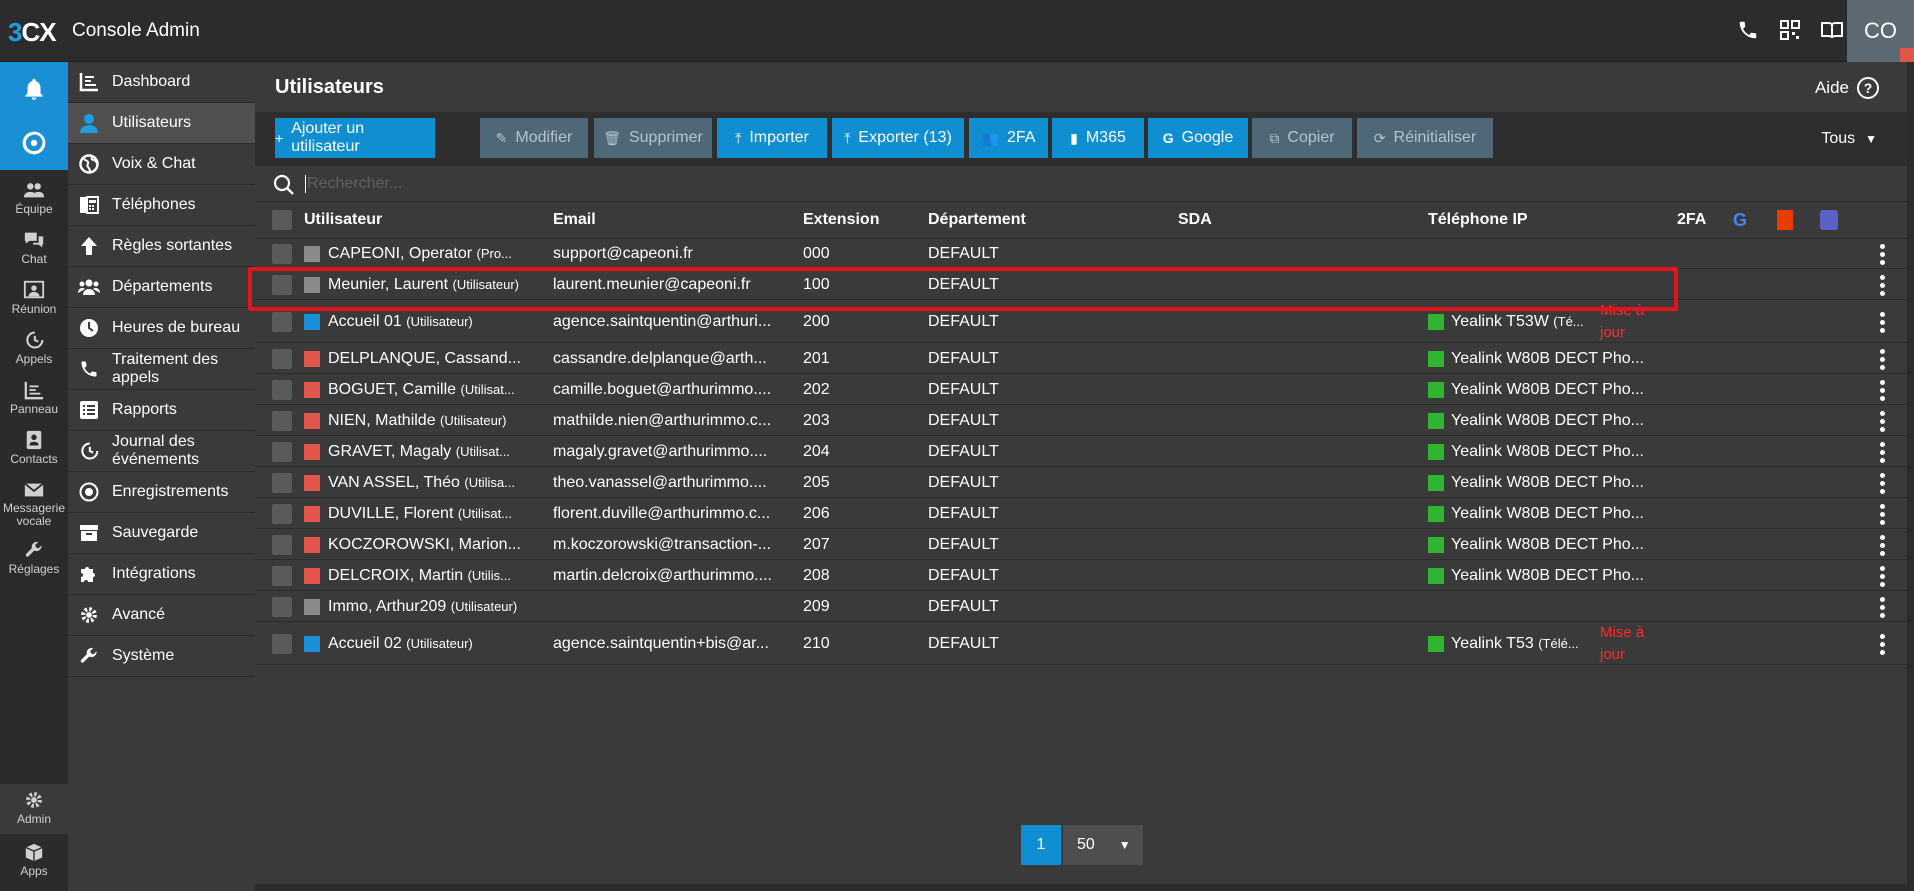 The height and width of the screenshot is (891, 1914). What do you see at coordinates (34, 809) in the screenshot?
I see `rail-admin: Admin` at bounding box center [34, 809].